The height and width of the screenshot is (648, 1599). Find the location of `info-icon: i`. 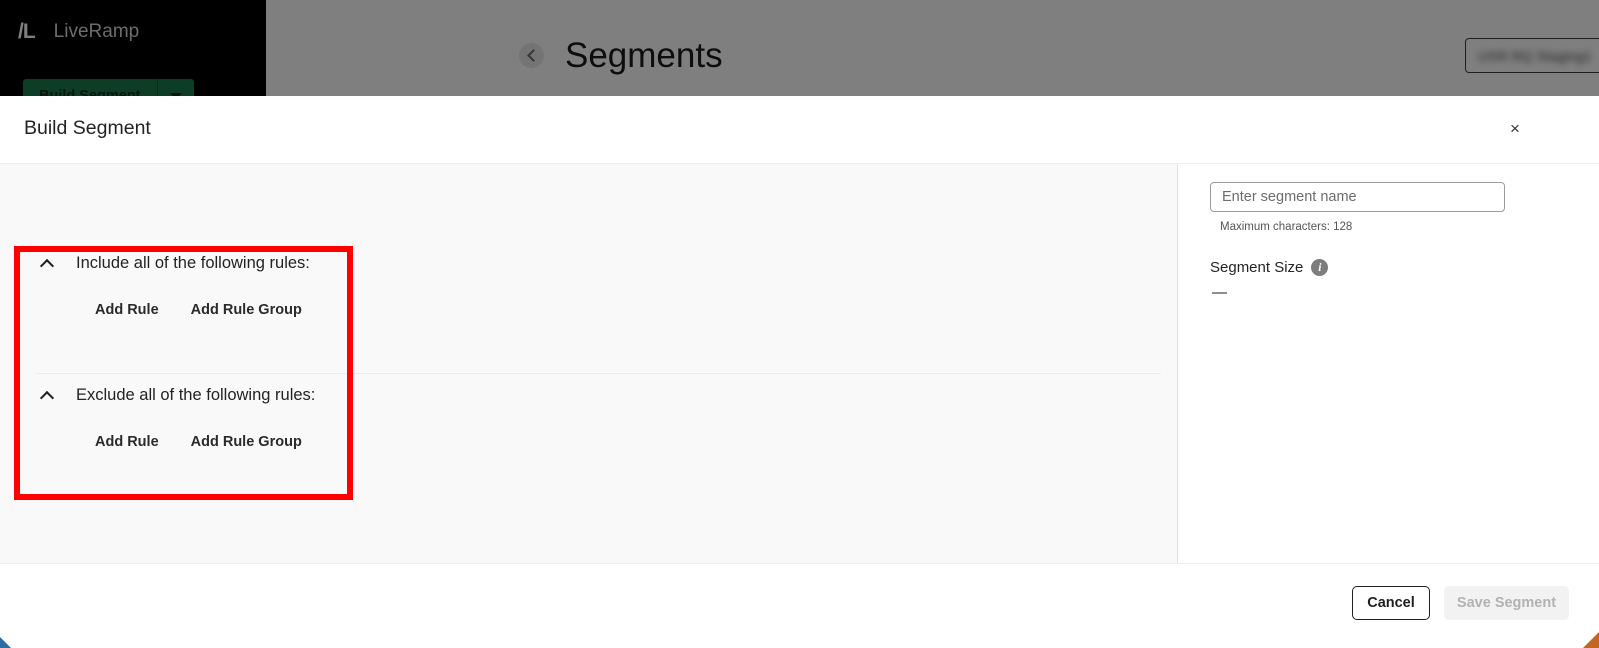

info-icon: i is located at coordinates (1320, 267).